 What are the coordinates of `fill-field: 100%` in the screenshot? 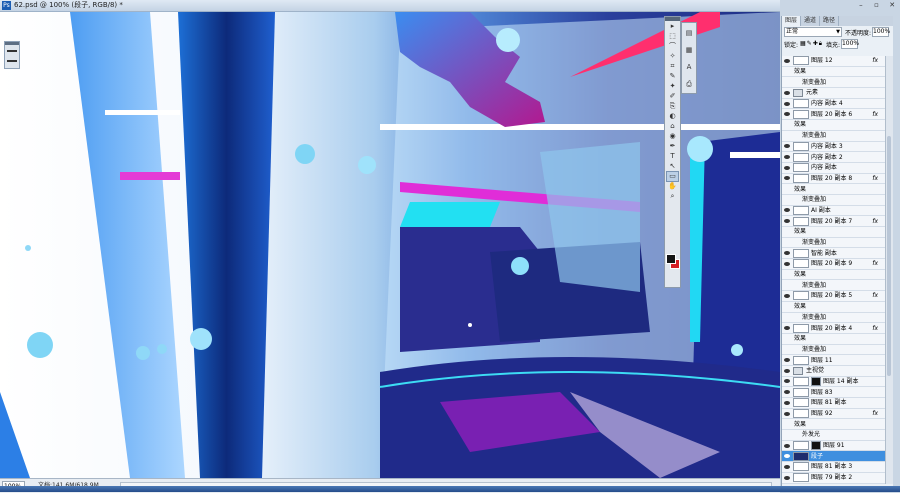 It's located at (849, 44).